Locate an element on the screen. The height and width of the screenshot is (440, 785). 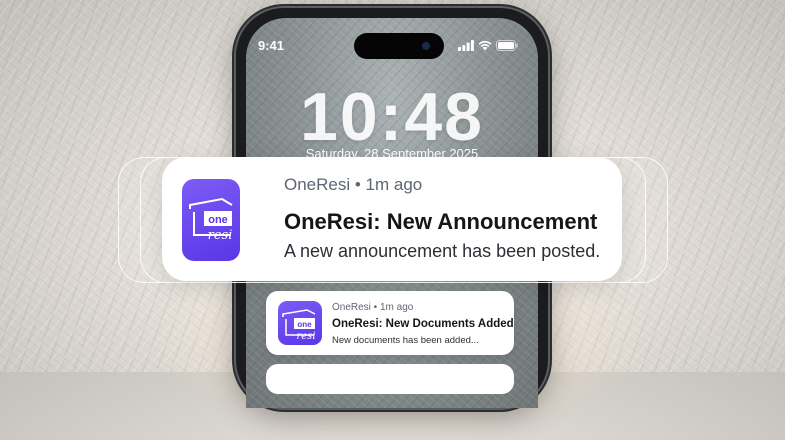
status-bar-icons is located at coordinates (488, 45).